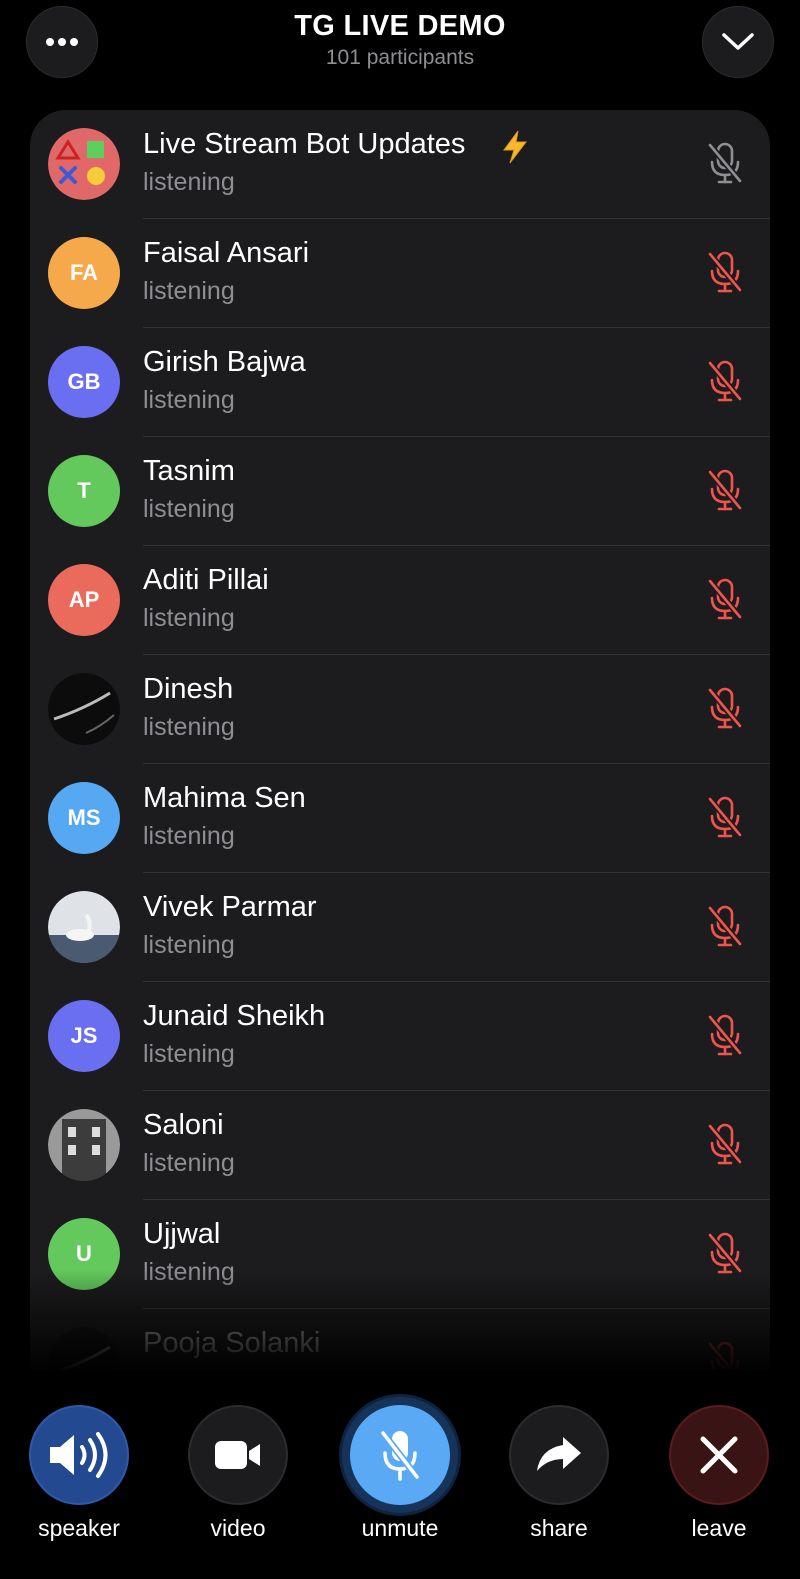 The width and height of the screenshot is (800, 1579). I want to click on video-control: video, so click(238, 1471).